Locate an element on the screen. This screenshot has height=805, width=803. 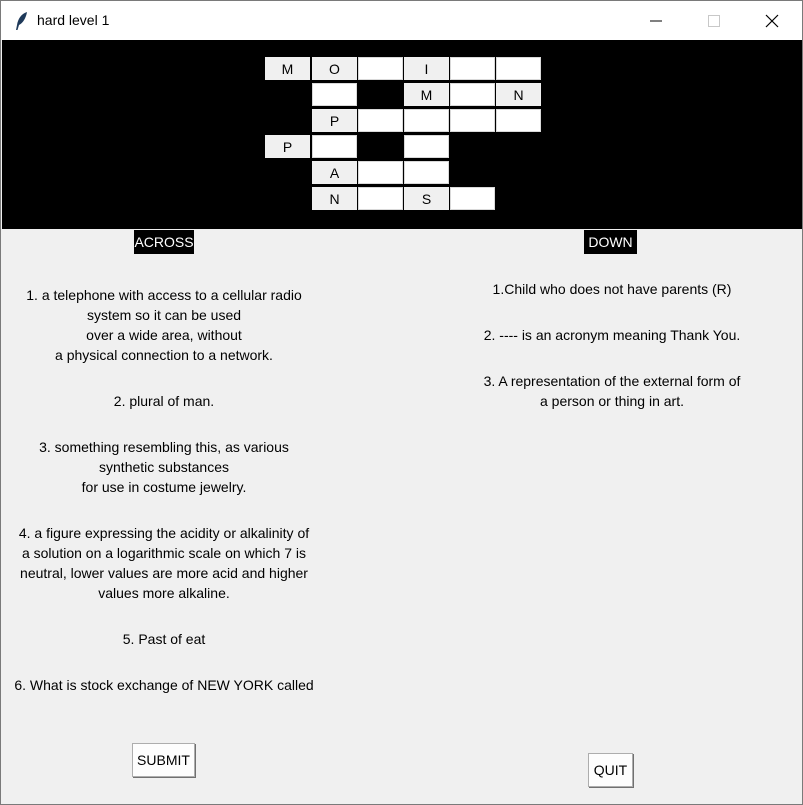
crossword-given-cell: S is located at coordinates (426, 198).